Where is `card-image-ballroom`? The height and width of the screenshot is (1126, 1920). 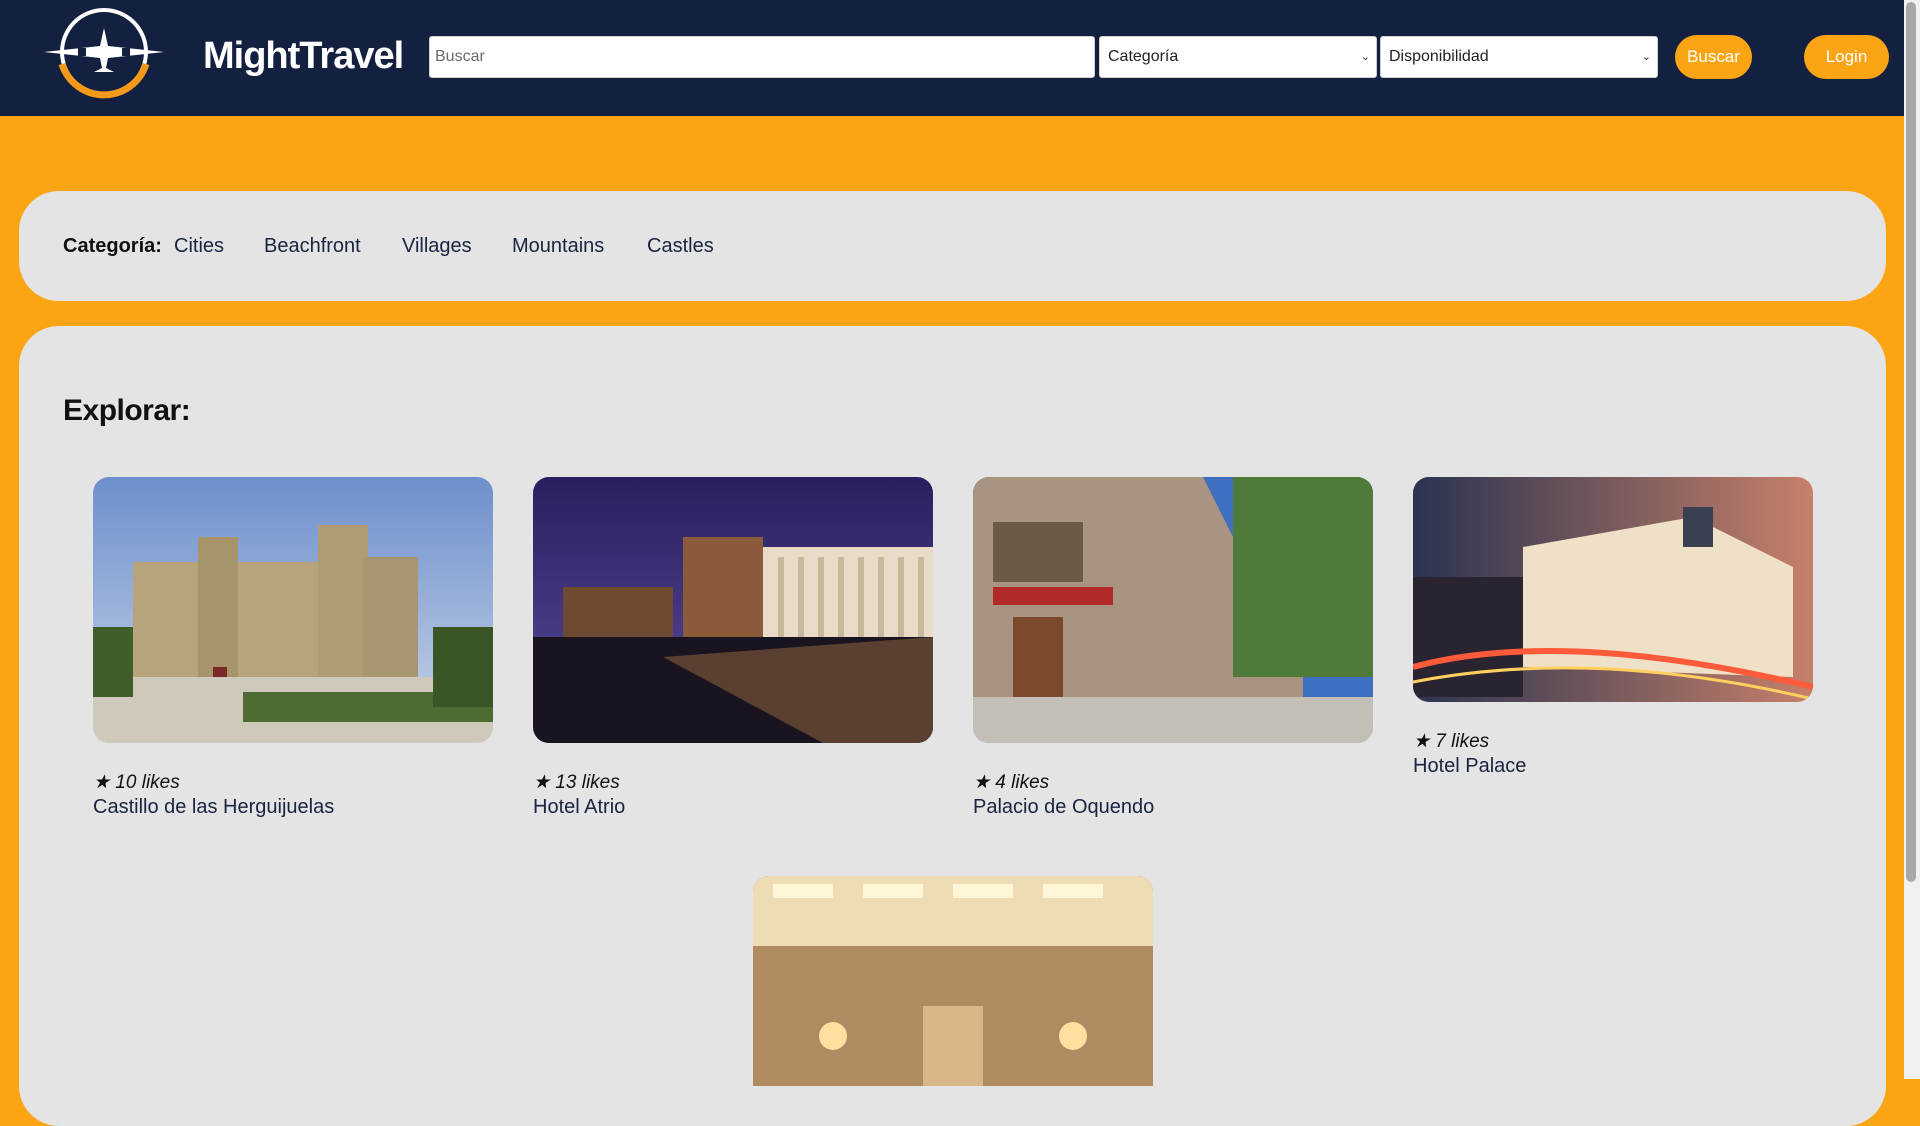
card-image-ballroom is located at coordinates (953, 981).